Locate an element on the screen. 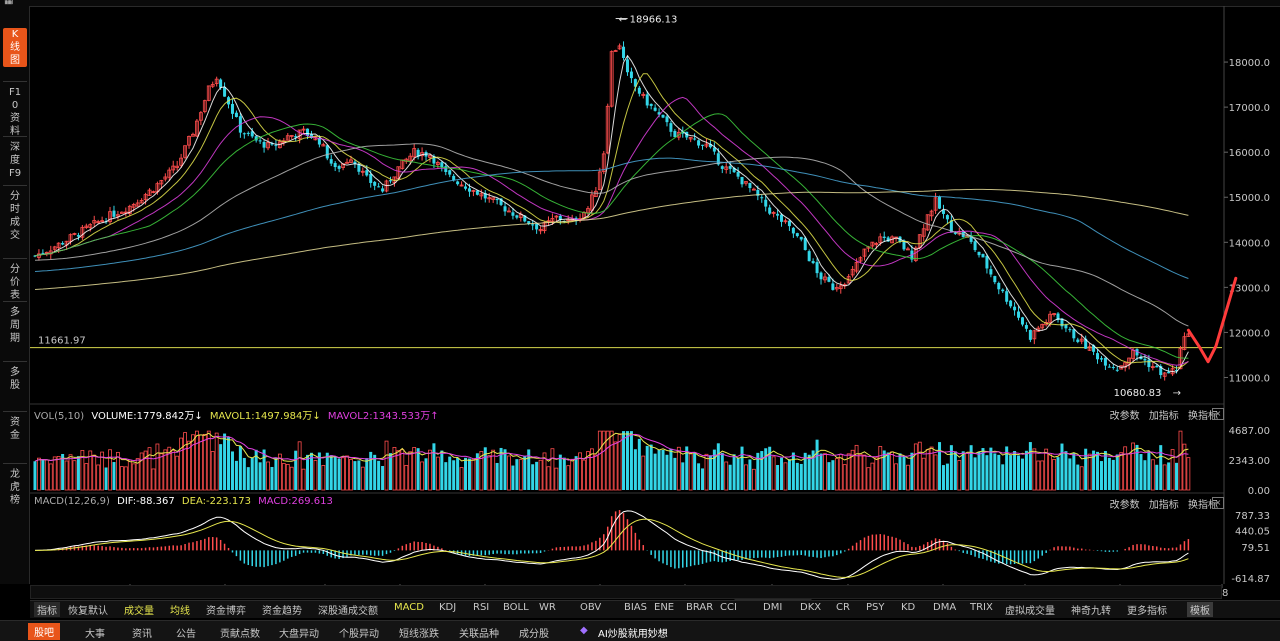  bottom-tab-2: 资讯 is located at coordinates (142, 632).